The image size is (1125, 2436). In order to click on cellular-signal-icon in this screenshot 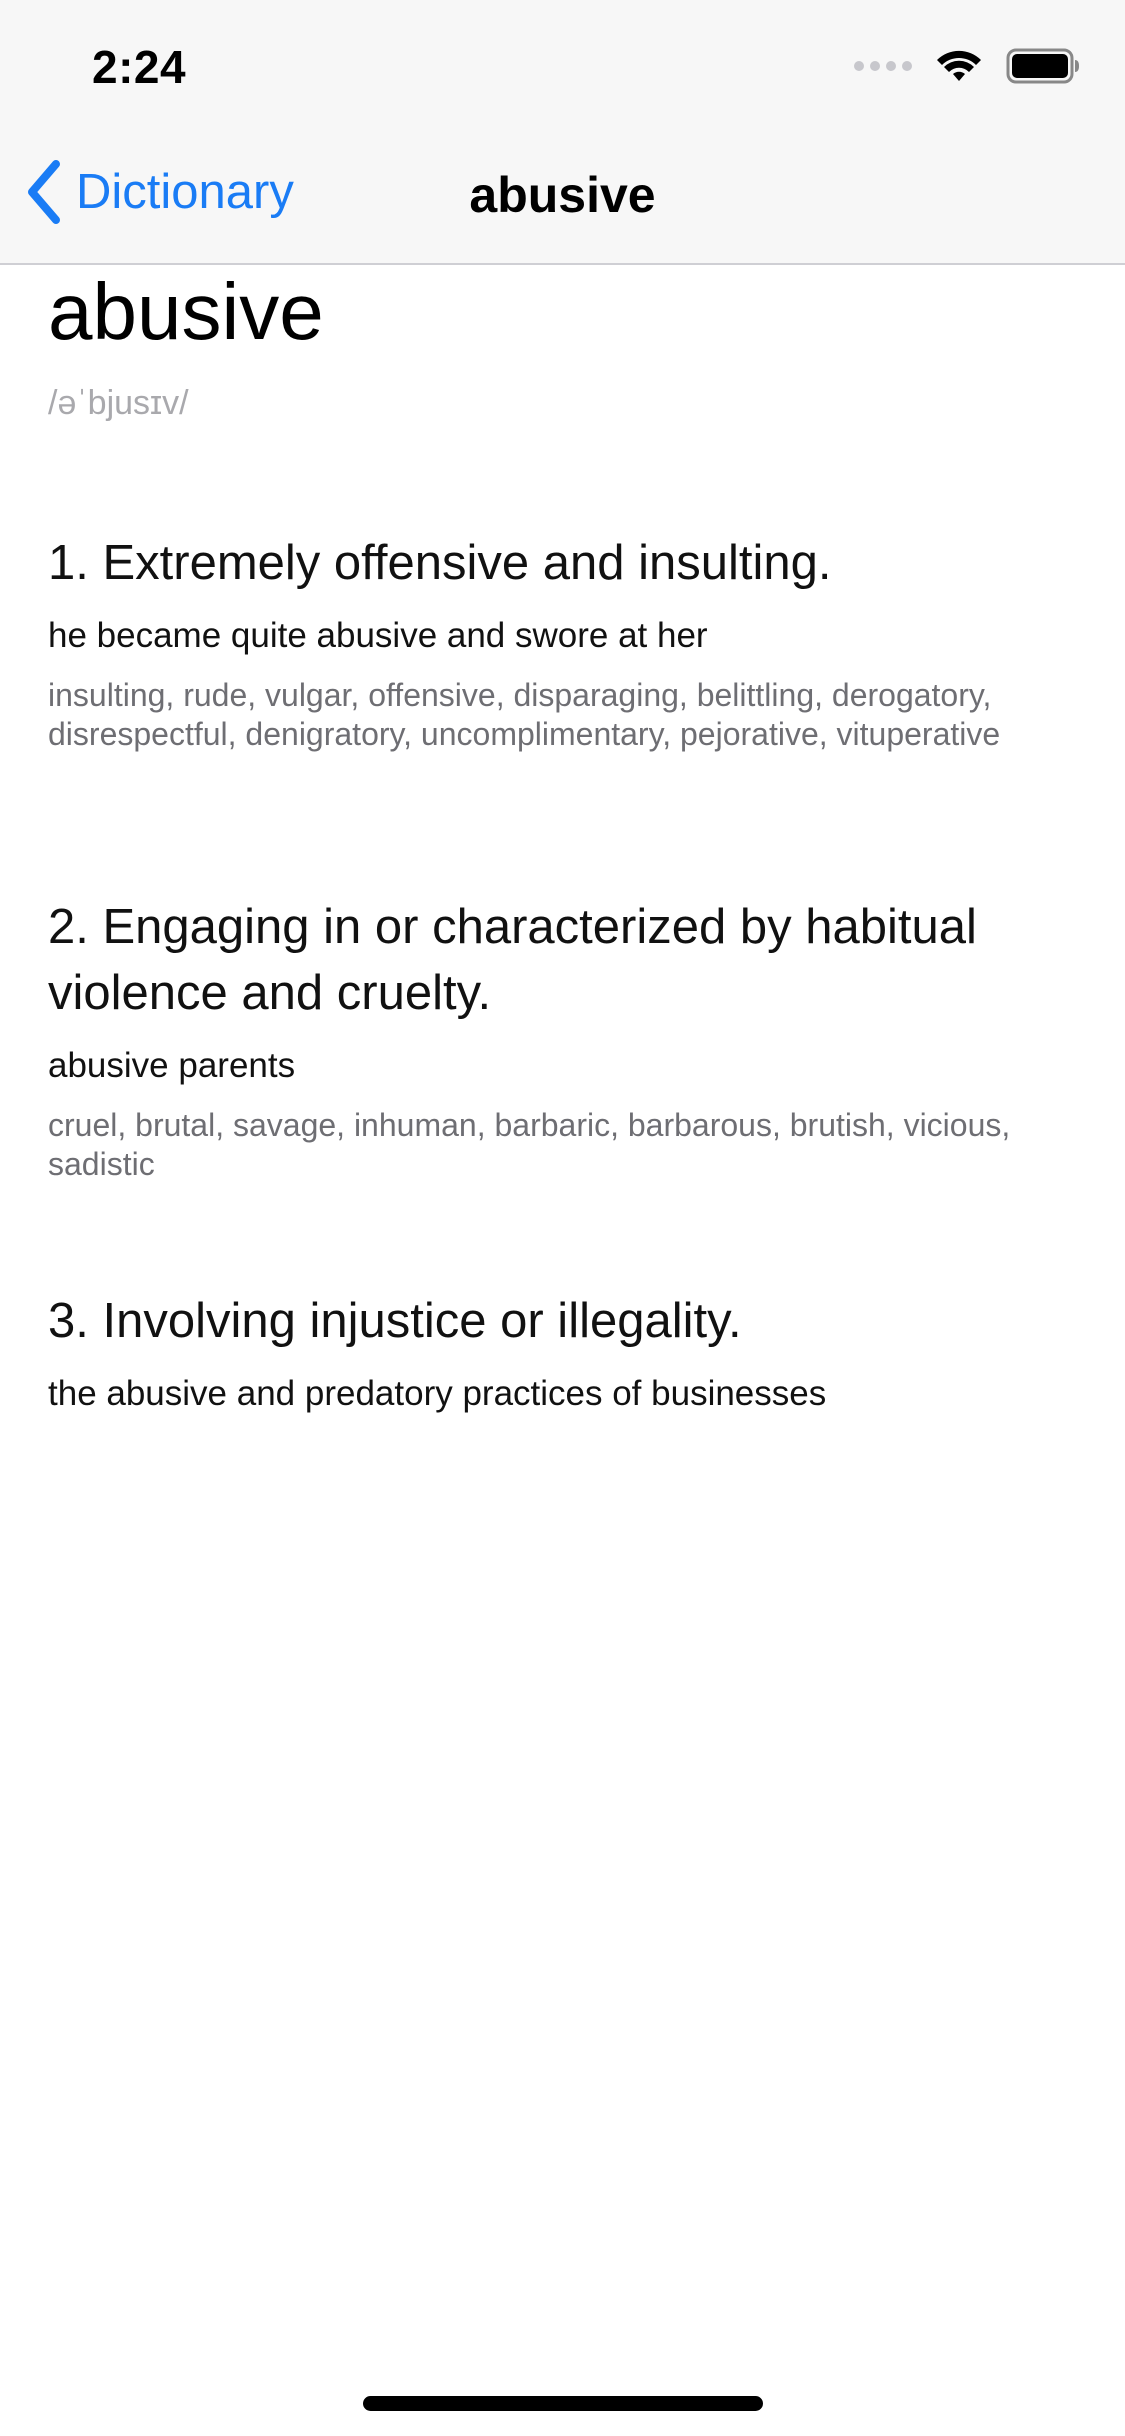, I will do `click(883, 66)`.